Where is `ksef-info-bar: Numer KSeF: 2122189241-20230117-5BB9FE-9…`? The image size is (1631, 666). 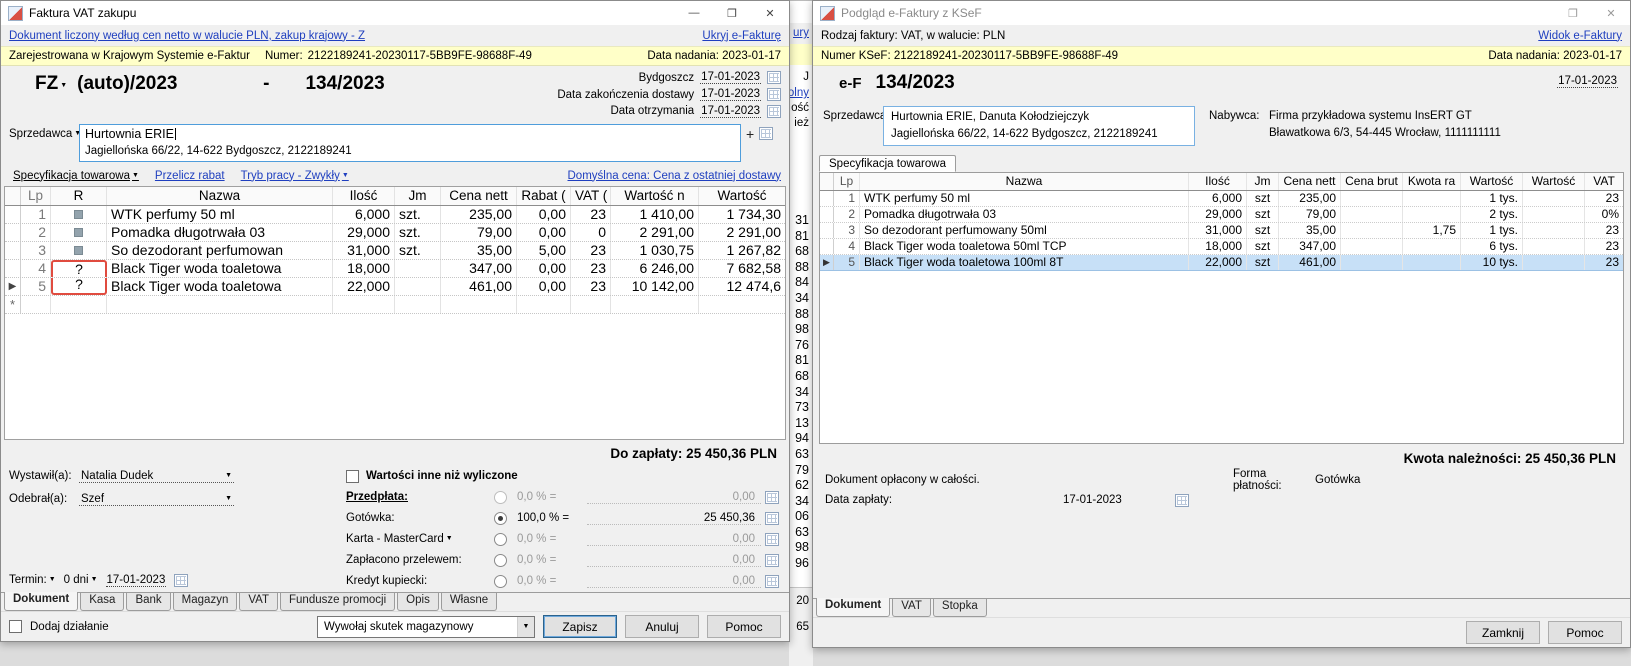 ksef-info-bar: Numer KSeF: 2122189241-20230117-5BB9FE-9… is located at coordinates (1221, 56).